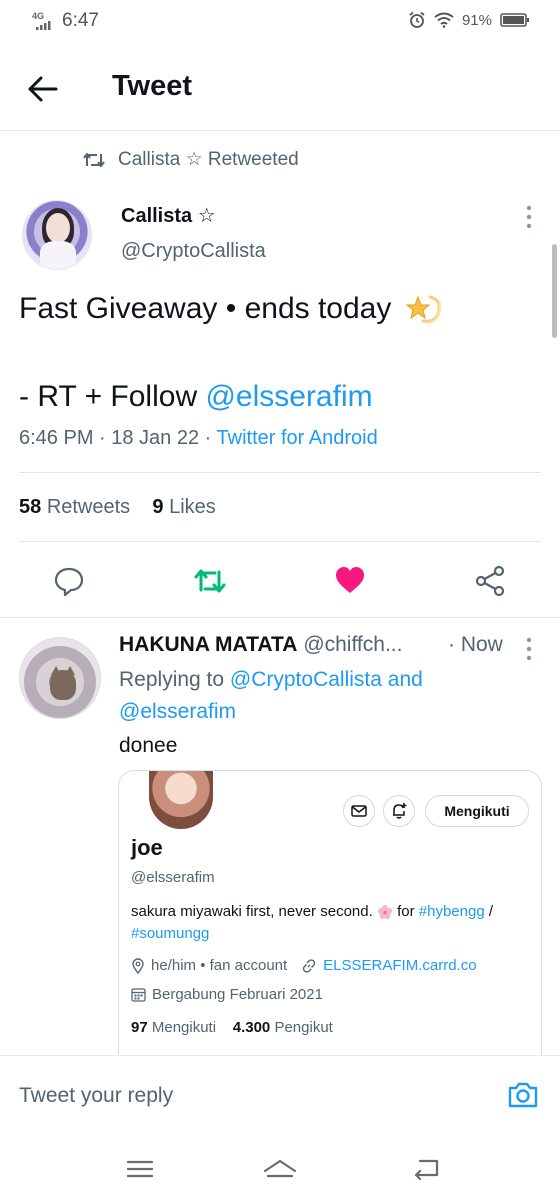 The width and height of the screenshot is (560, 1200). I want to click on share-icon, so click(490, 581).